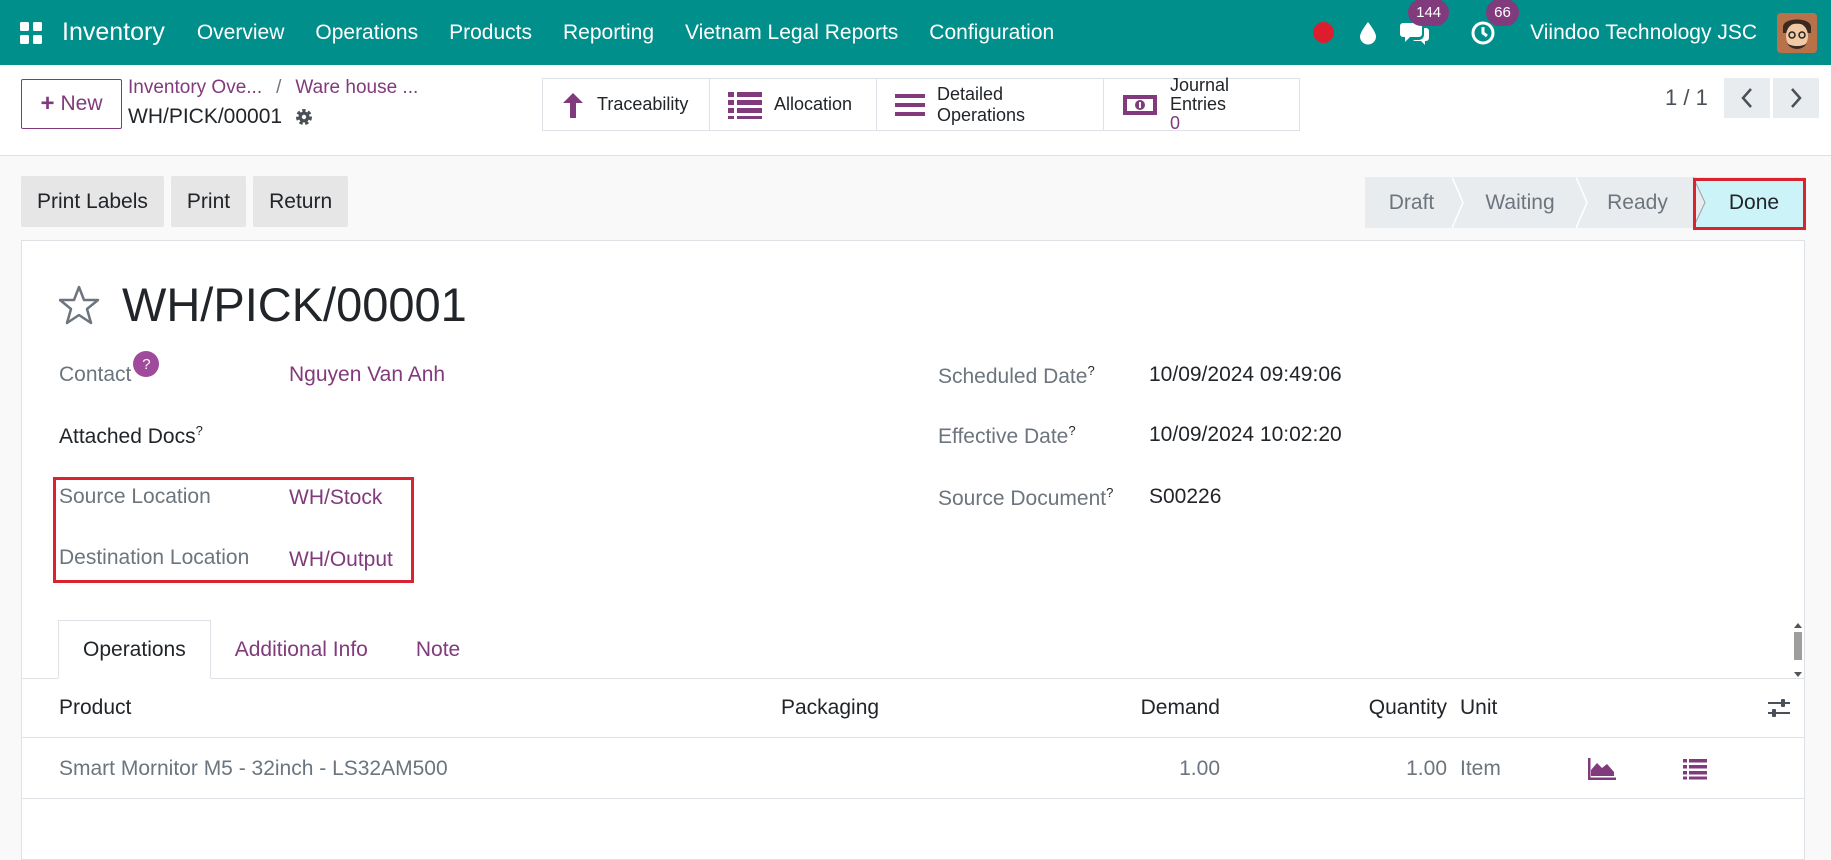 This screenshot has width=1831, height=860. What do you see at coordinates (1602, 768) in the screenshot?
I see `forecast-chart-icon` at bounding box center [1602, 768].